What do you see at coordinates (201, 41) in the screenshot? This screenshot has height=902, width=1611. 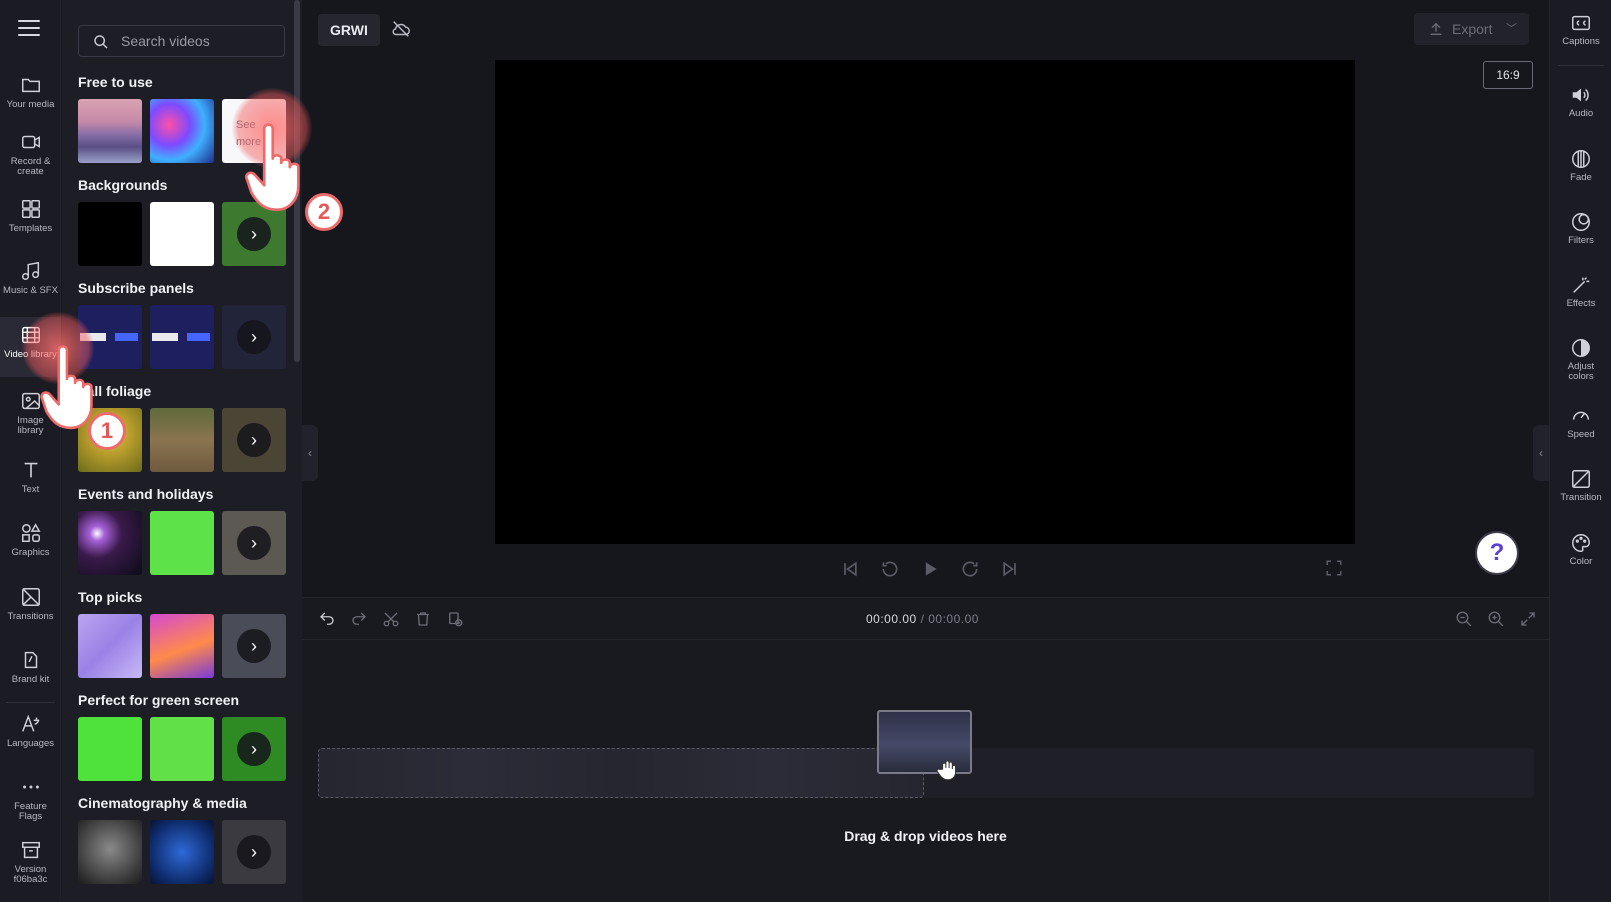 I see `search-input` at bounding box center [201, 41].